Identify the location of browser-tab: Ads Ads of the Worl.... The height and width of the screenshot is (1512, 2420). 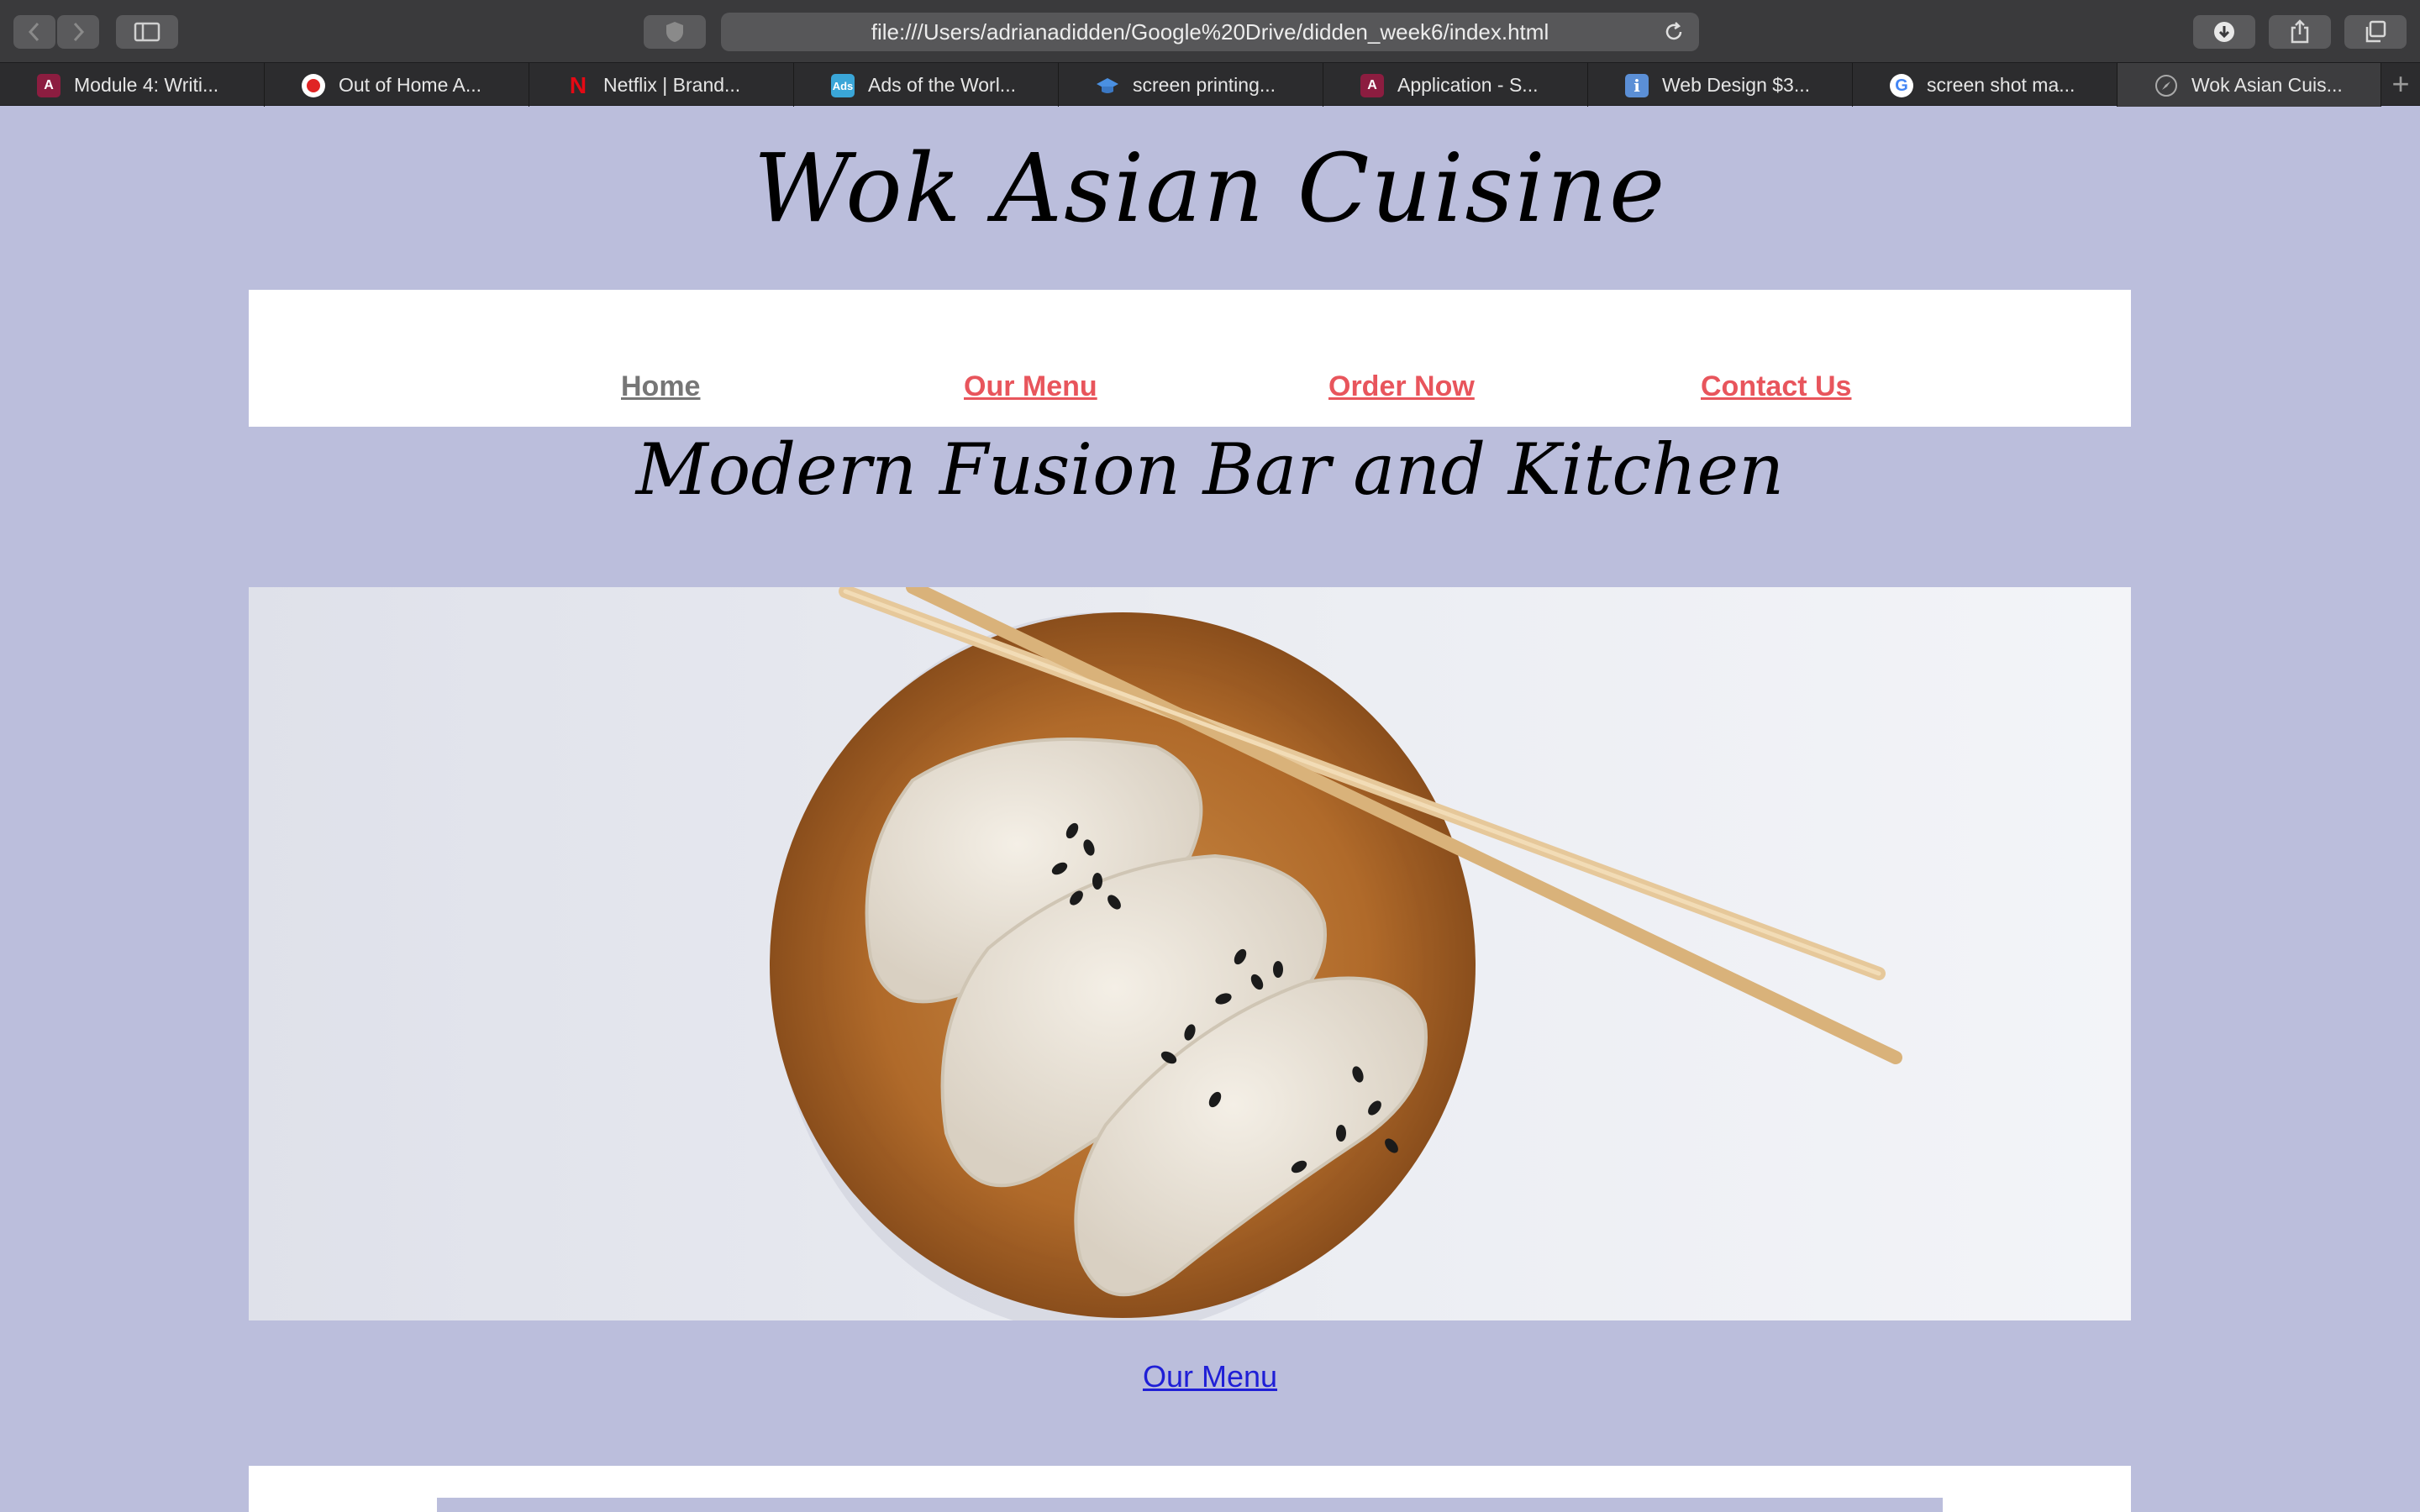
(927, 85).